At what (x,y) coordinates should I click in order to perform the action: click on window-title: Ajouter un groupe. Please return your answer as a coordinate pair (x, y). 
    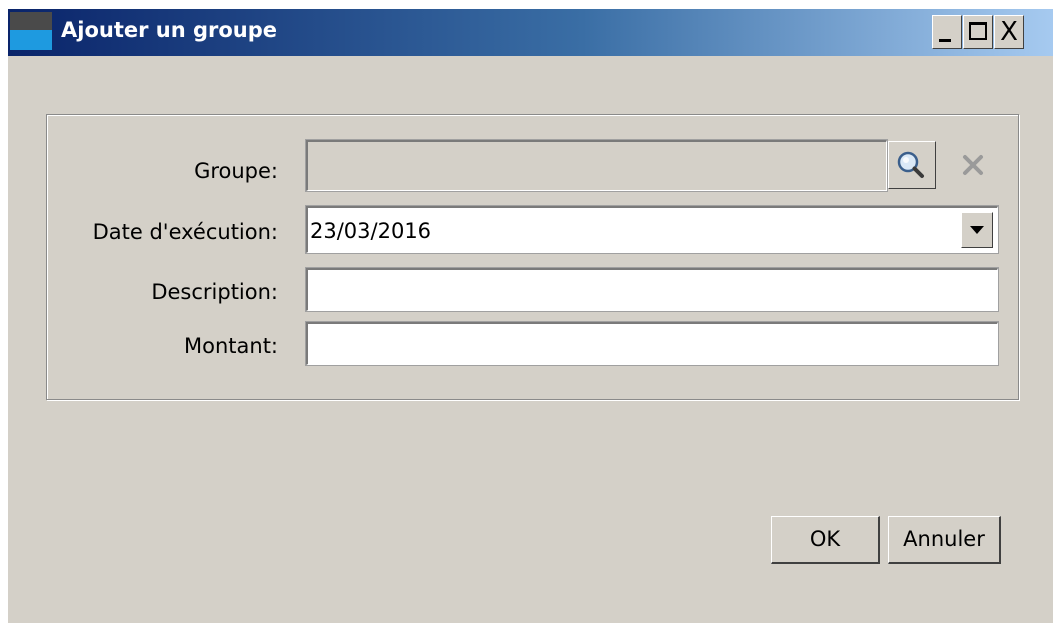
    Looking at the image, I should click on (169, 30).